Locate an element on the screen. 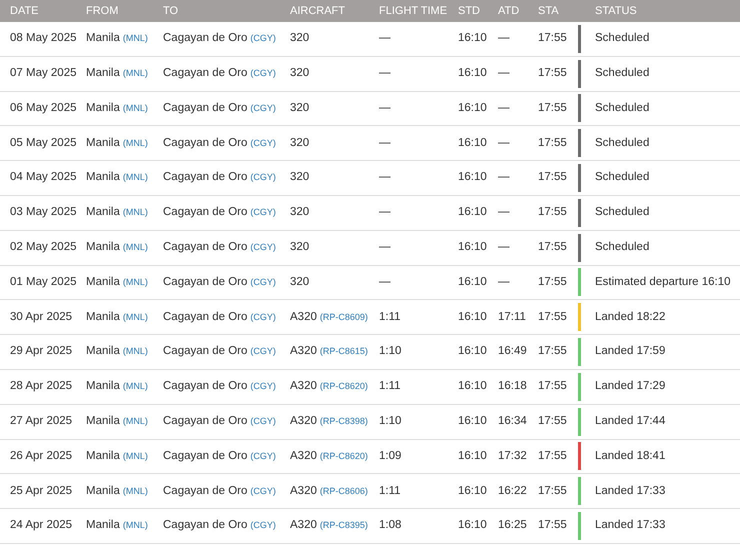  atd-cell-text: 16:25 is located at coordinates (513, 526).